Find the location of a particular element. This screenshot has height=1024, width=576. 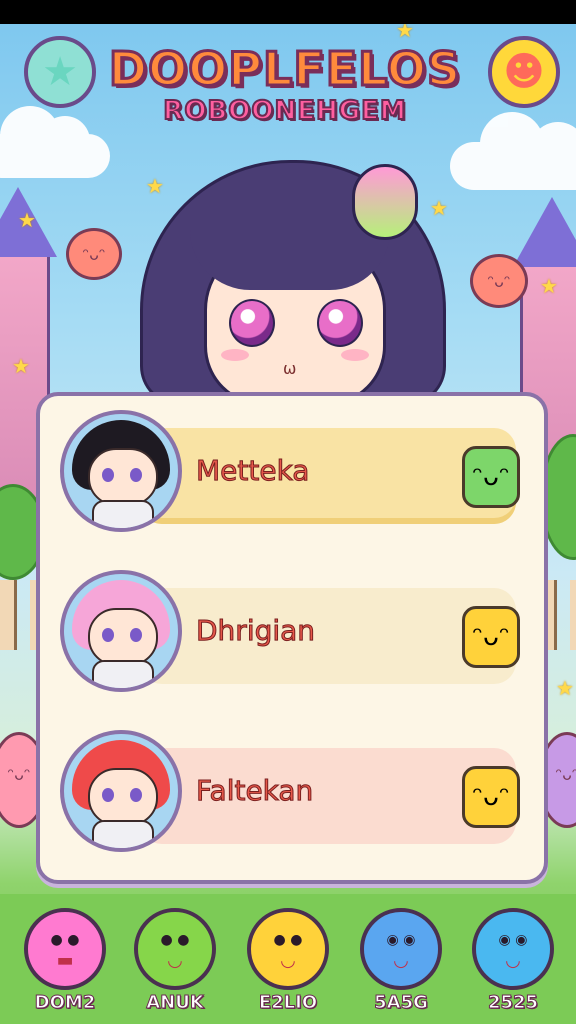

star-menu-button: ★ is located at coordinates (60, 72).